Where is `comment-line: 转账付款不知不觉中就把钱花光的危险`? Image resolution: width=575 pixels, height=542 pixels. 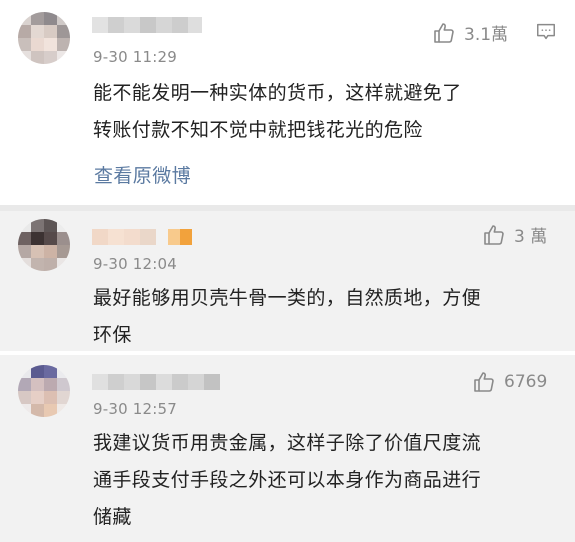 comment-line: 转账付款不知不觉中就把钱花光的危险 is located at coordinates (258, 130).